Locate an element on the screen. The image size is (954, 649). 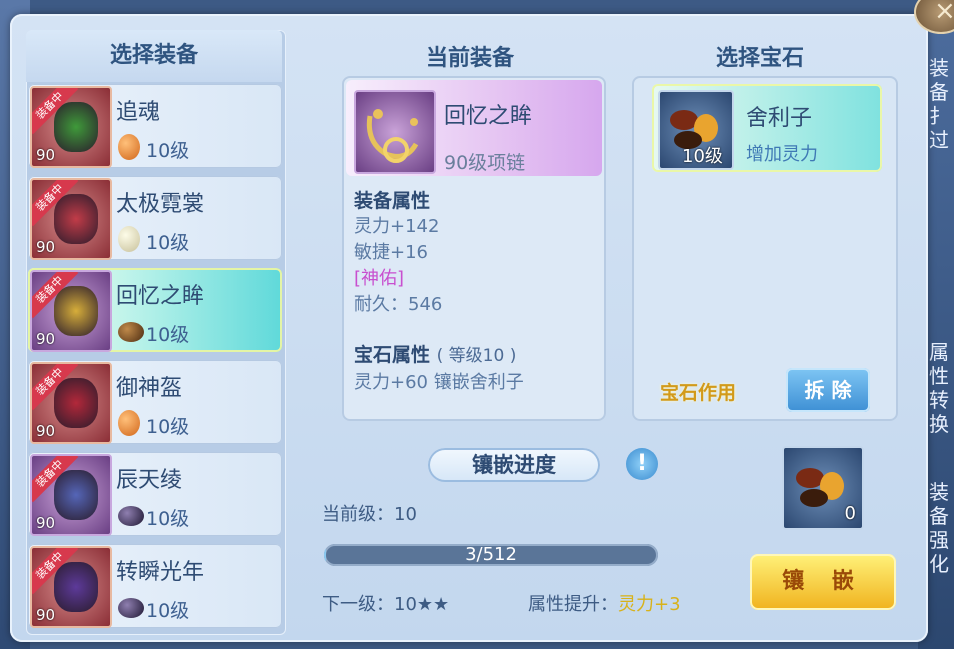
equipment-item: 装备中 90 转瞬光年 10级 is located at coordinates (155, 586).